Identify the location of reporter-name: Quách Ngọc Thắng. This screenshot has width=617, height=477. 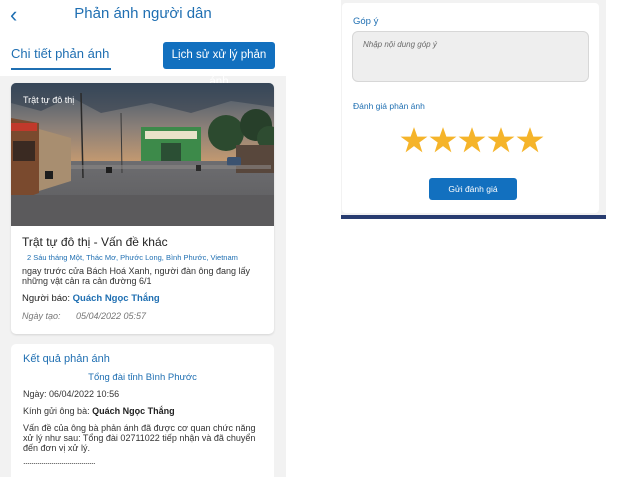
(116, 298).